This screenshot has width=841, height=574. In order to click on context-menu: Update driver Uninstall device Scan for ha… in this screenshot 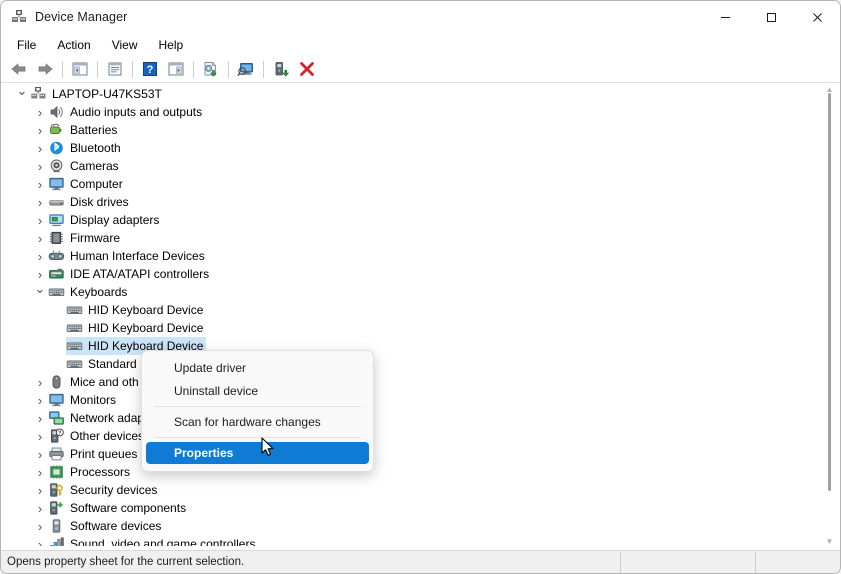, I will do `click(257, 411)`.